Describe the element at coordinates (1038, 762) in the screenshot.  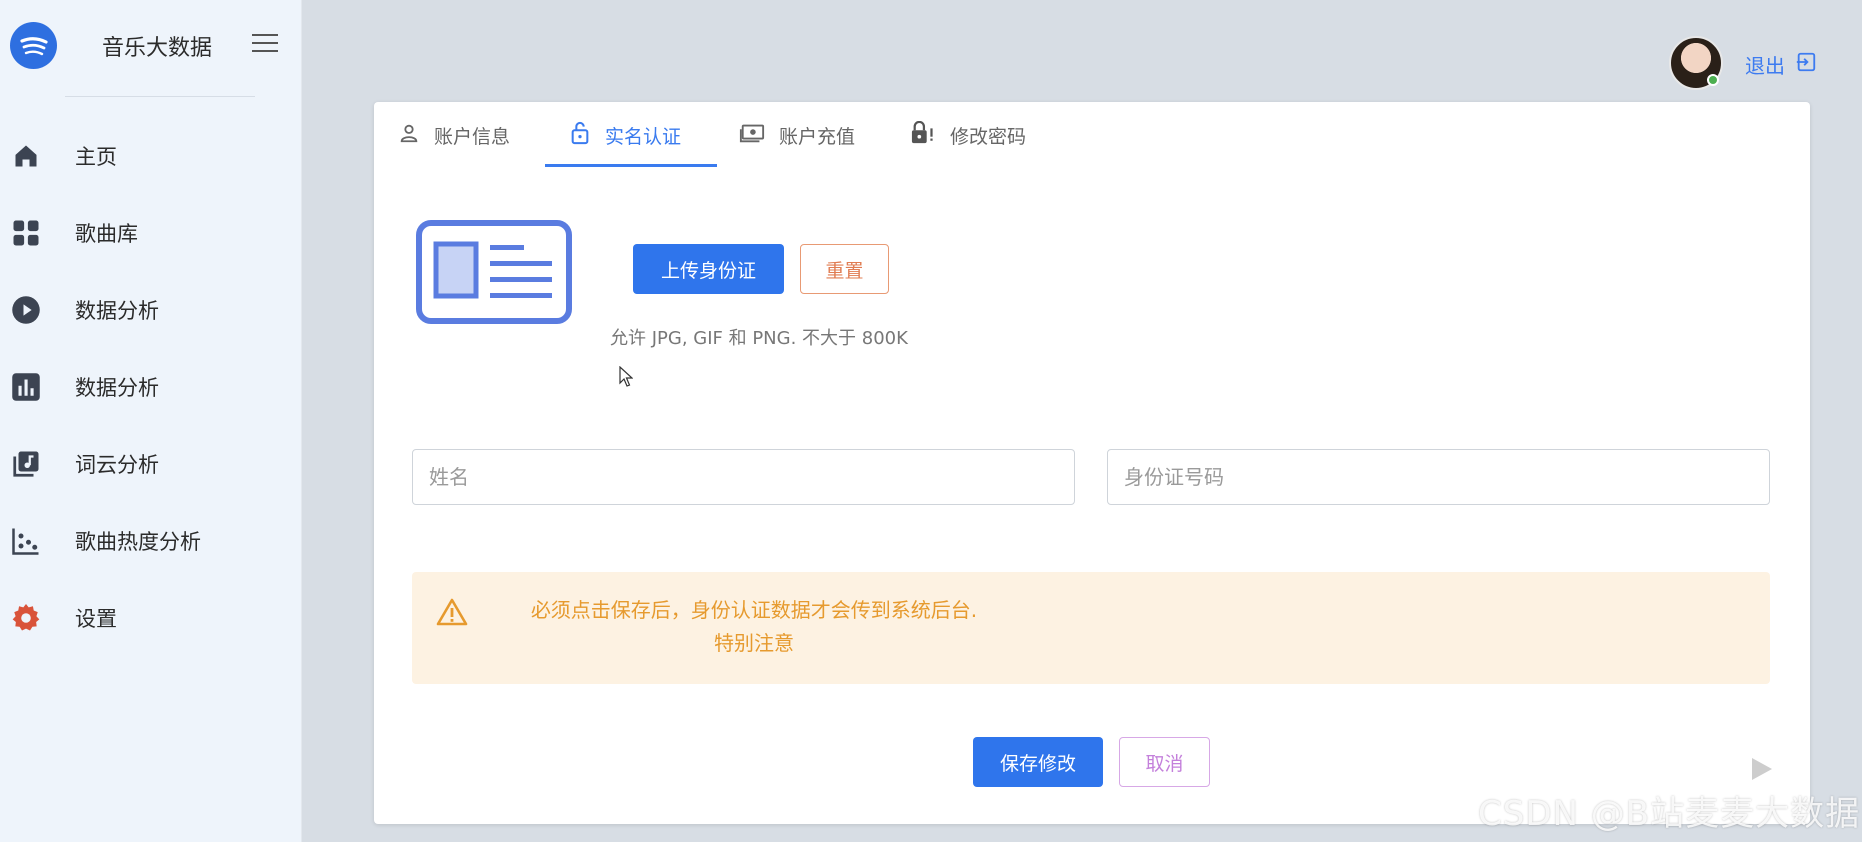
I see `save-button: 保存修改` at that location.